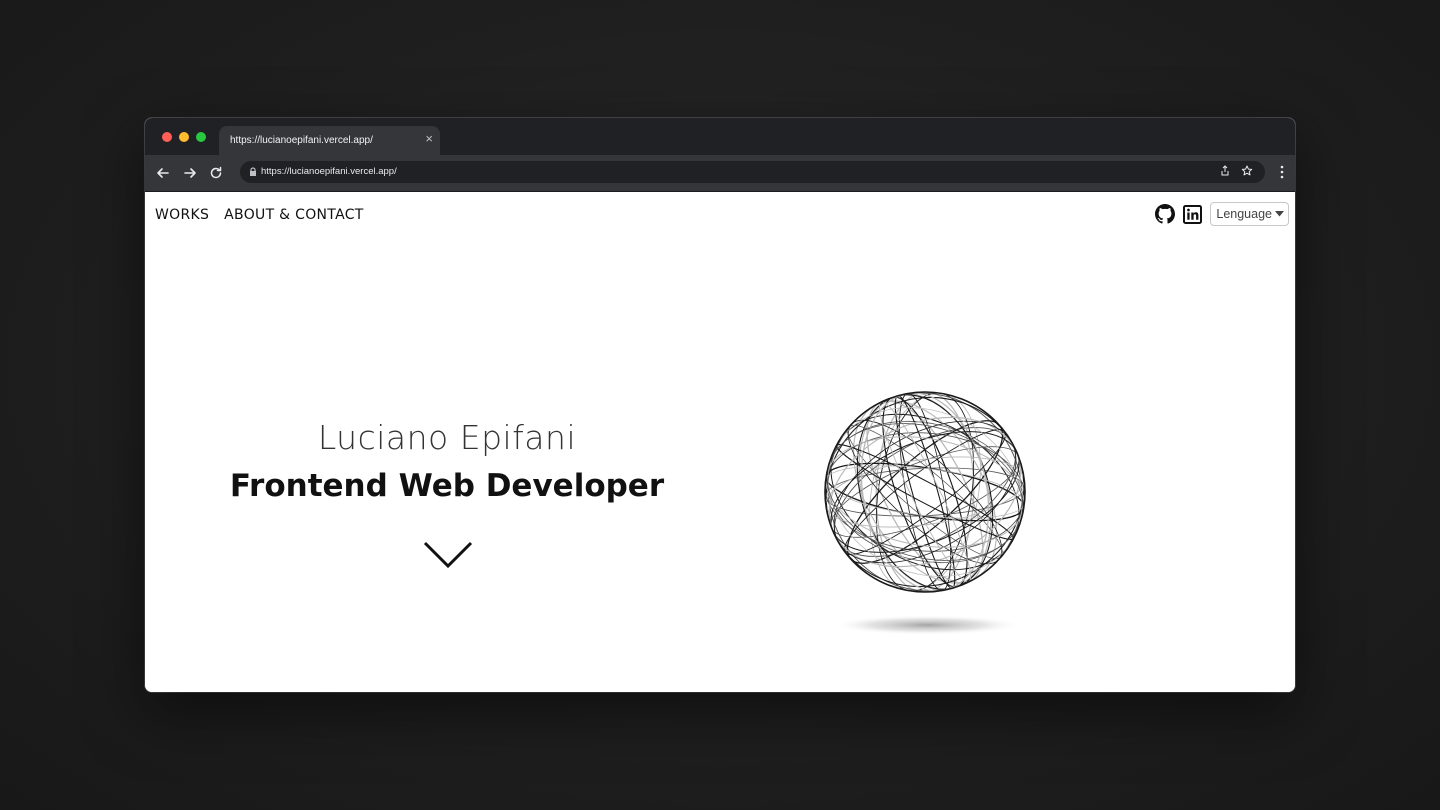 Image resolution: width=1440 pixels, height=810 pixels. Describe the element at coordinates (182, 215) in the screenshot. I see `nav-link-works: WORKS` at that location.